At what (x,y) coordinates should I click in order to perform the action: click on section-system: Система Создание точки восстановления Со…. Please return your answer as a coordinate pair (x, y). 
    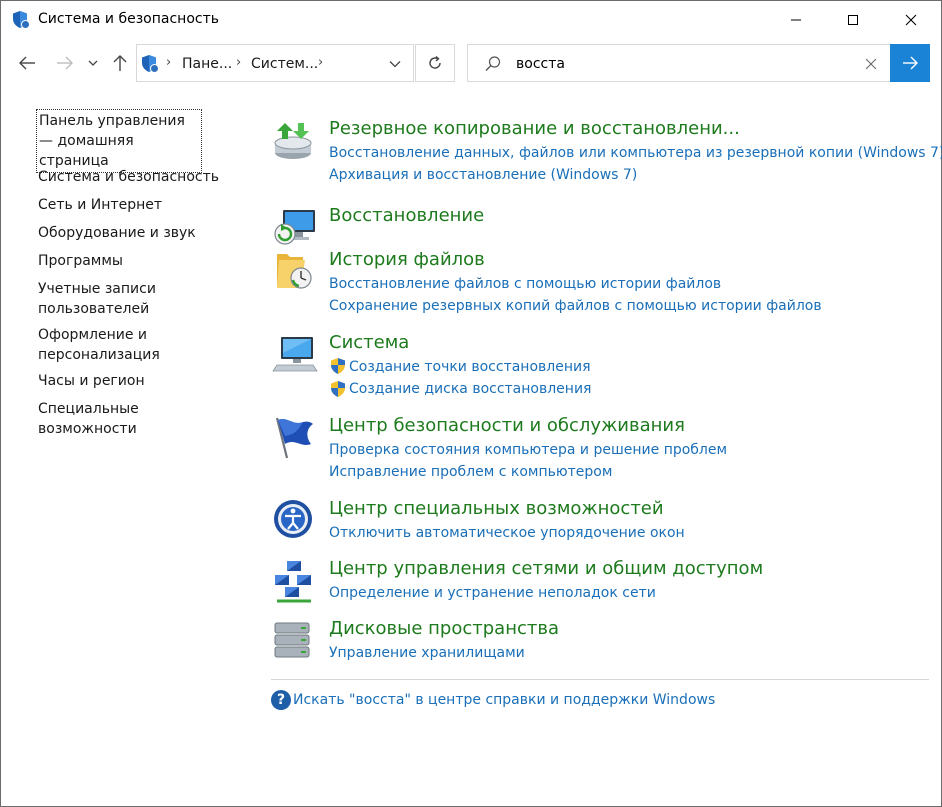
    Looking at the image, I should click on (601, 367).